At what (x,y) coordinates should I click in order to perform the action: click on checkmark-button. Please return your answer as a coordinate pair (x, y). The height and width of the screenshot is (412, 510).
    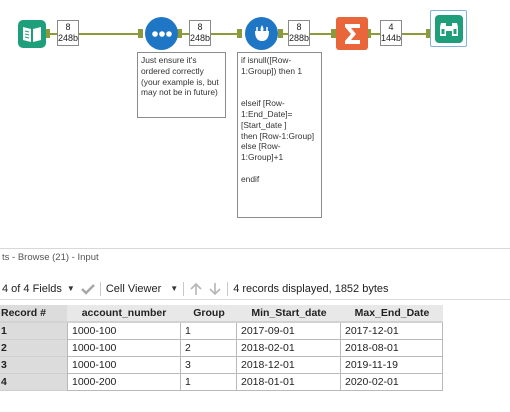
    Looking at the image, I should click on (87, 289).